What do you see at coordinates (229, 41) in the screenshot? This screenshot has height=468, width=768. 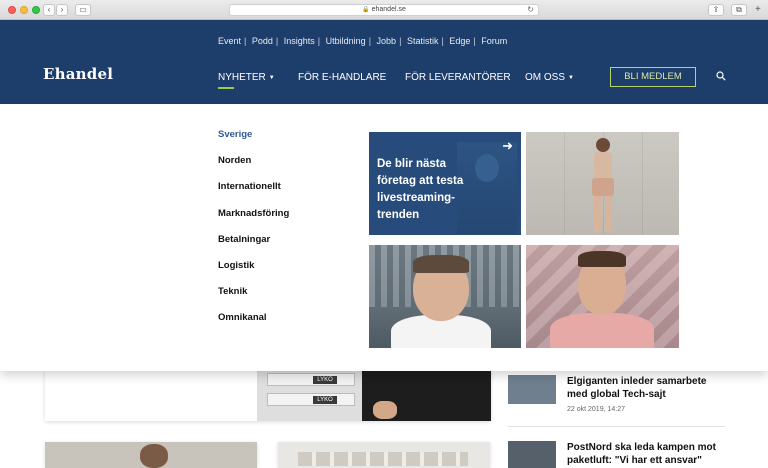 I see `top-link-event: Event` at bounding box center [229, 41].